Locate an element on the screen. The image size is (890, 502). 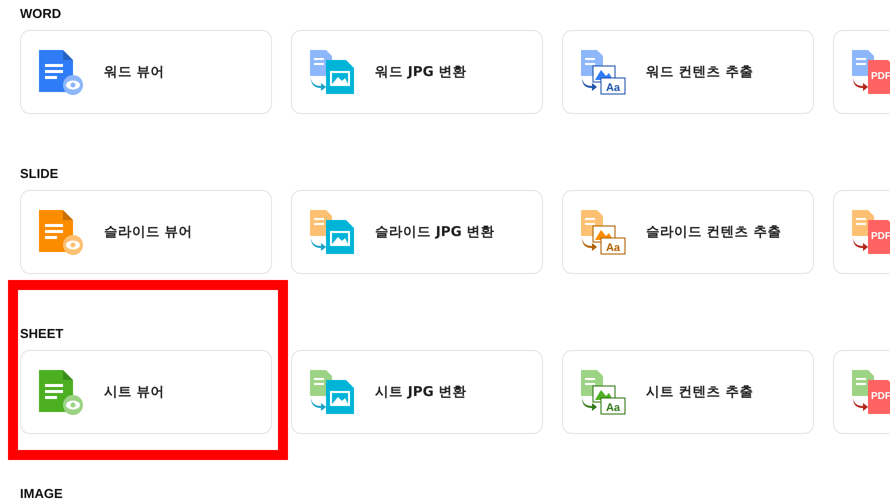
tool-card: 시트 뷰어 is located at coordinates (146, 392).